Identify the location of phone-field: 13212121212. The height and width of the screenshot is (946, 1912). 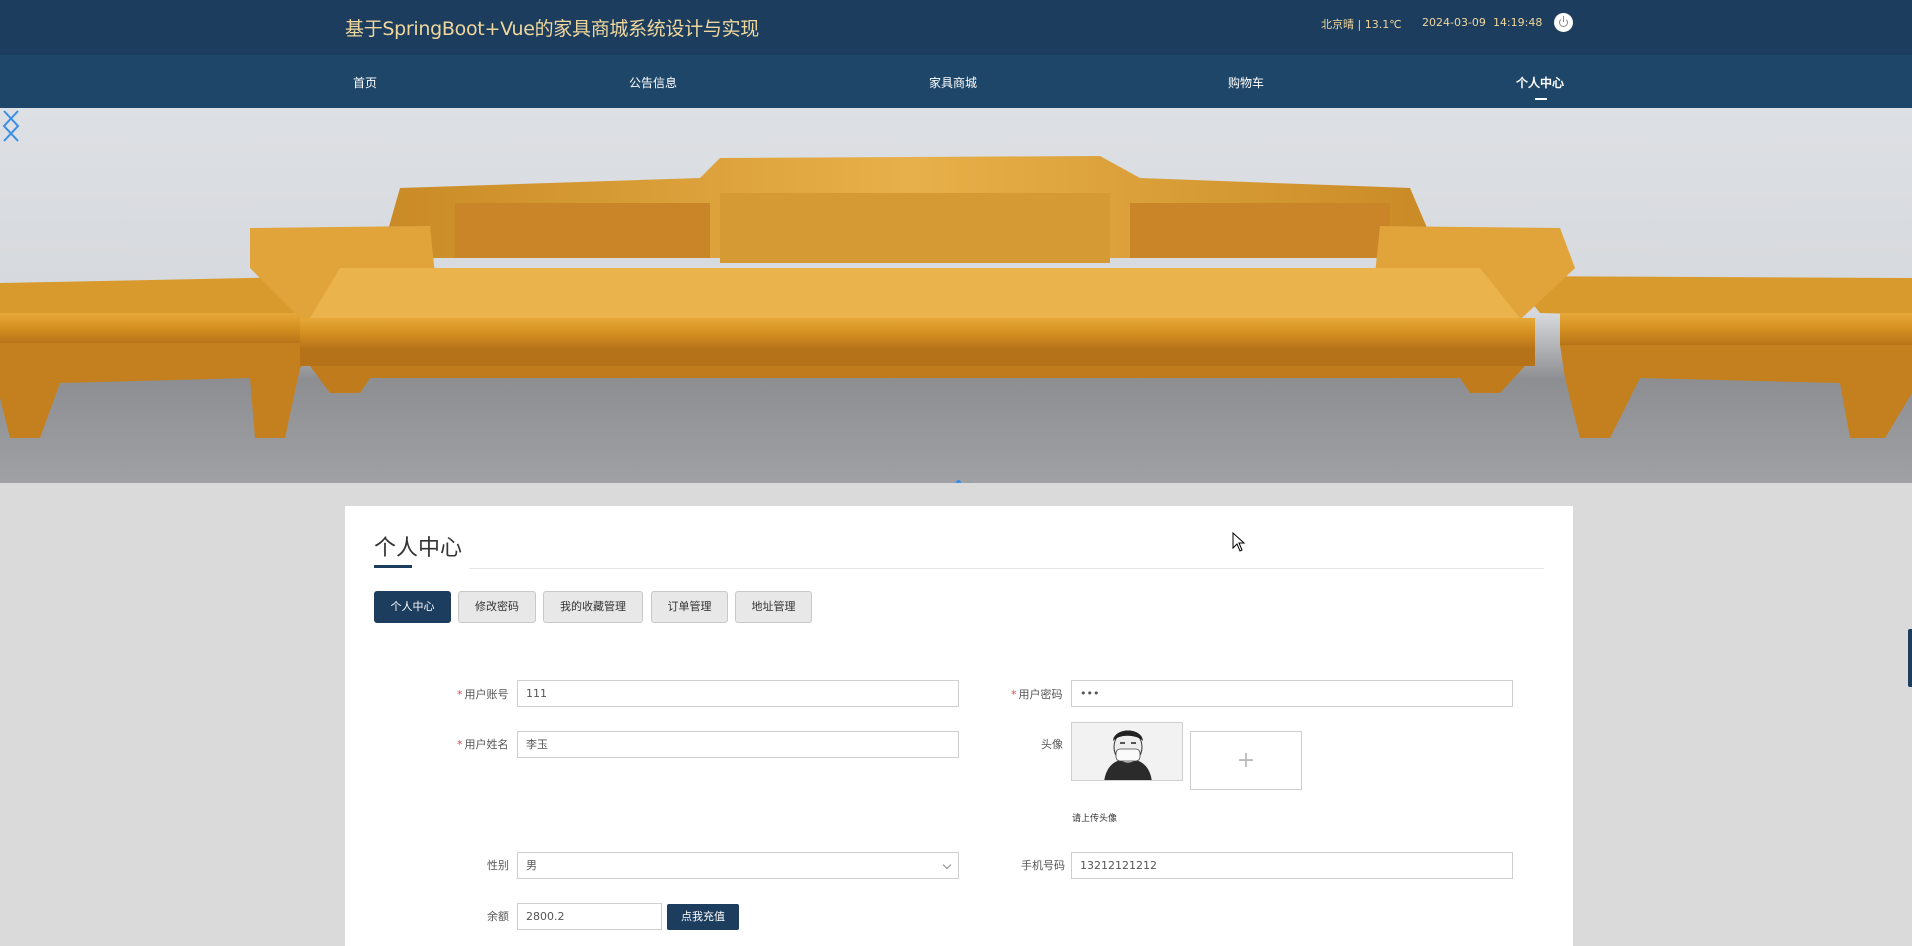
(1292, 865).